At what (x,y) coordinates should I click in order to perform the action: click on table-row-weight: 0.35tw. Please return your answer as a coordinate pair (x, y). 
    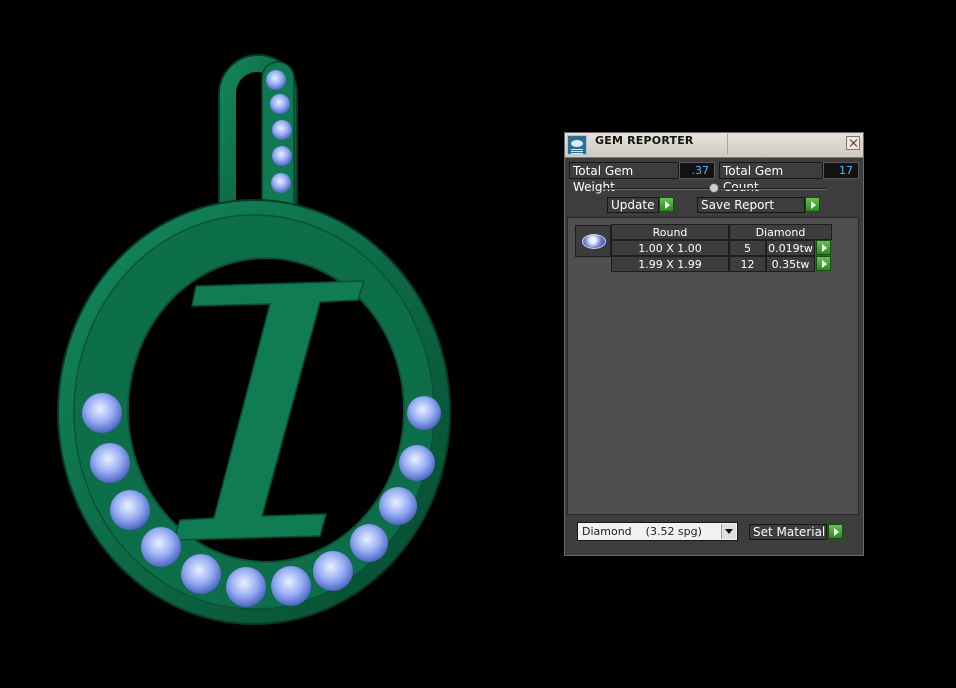
    Looking at the image, I should click on (790, 264).